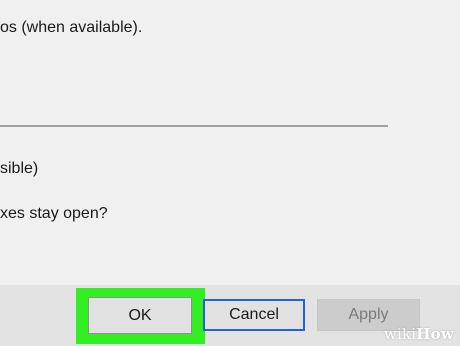  I want to click on cancel-button: Cancel, so click(254, 315).